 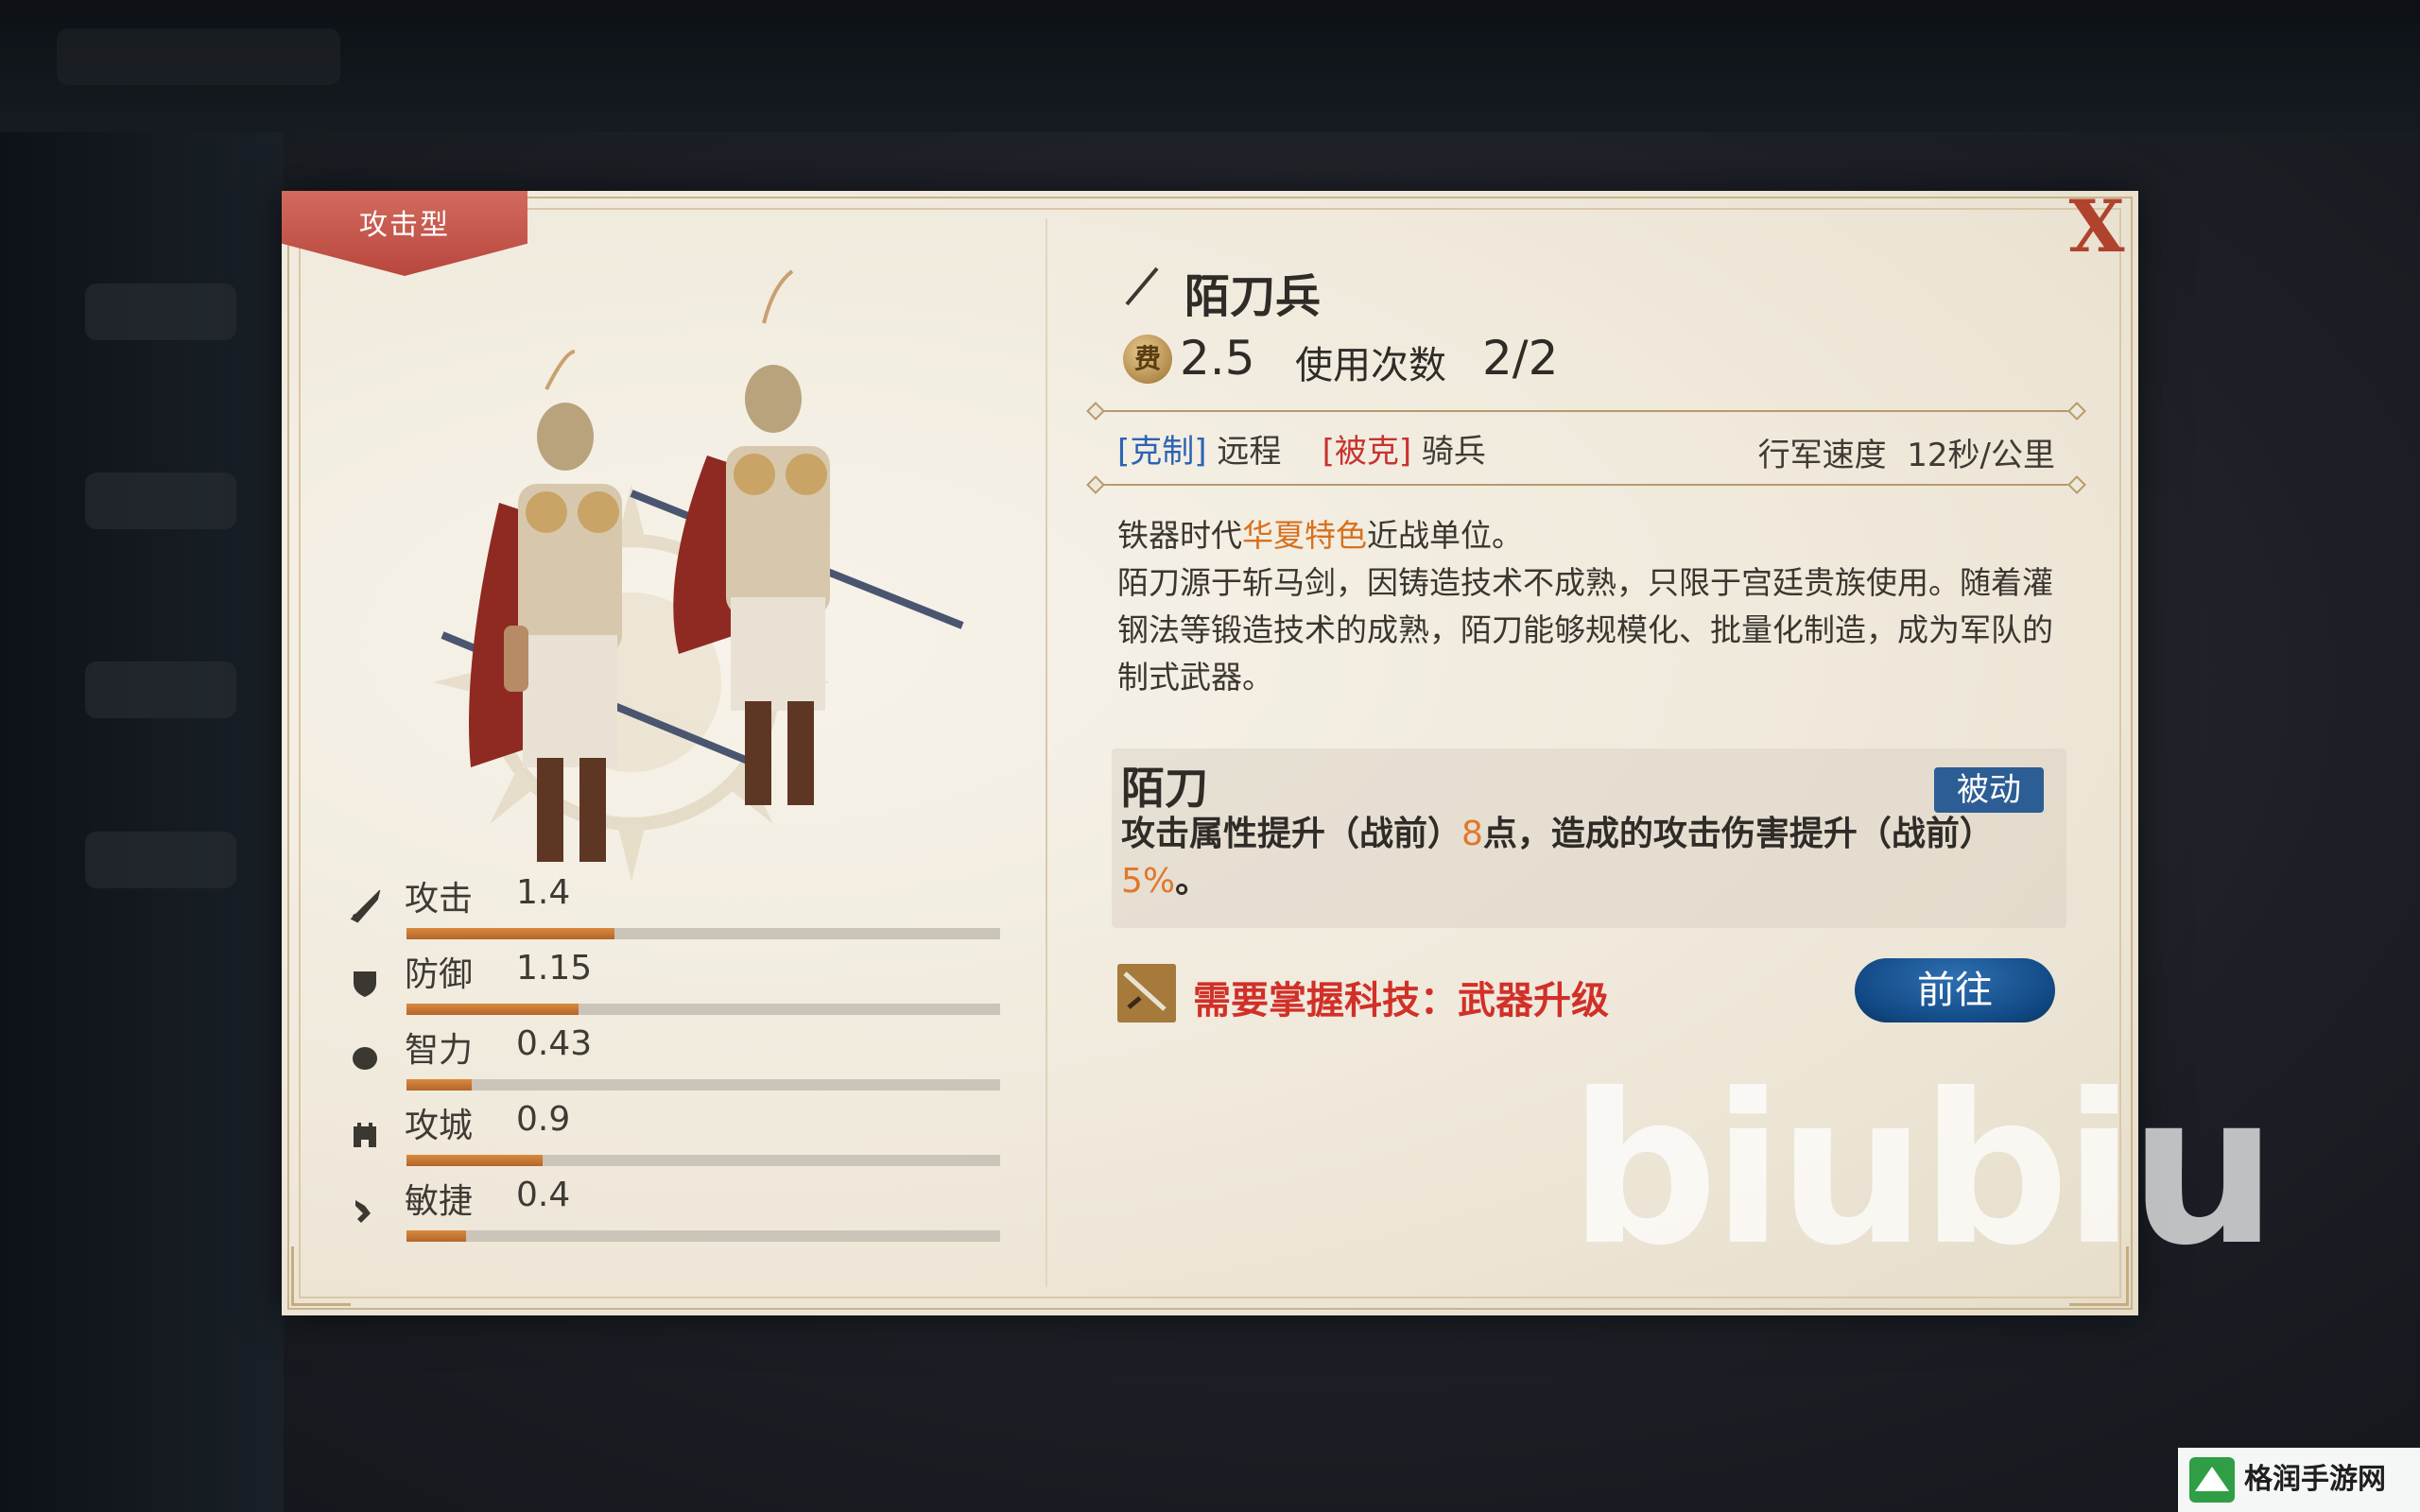 I want to click on skill-desc-text: 。, so click(x=1192, y=881).